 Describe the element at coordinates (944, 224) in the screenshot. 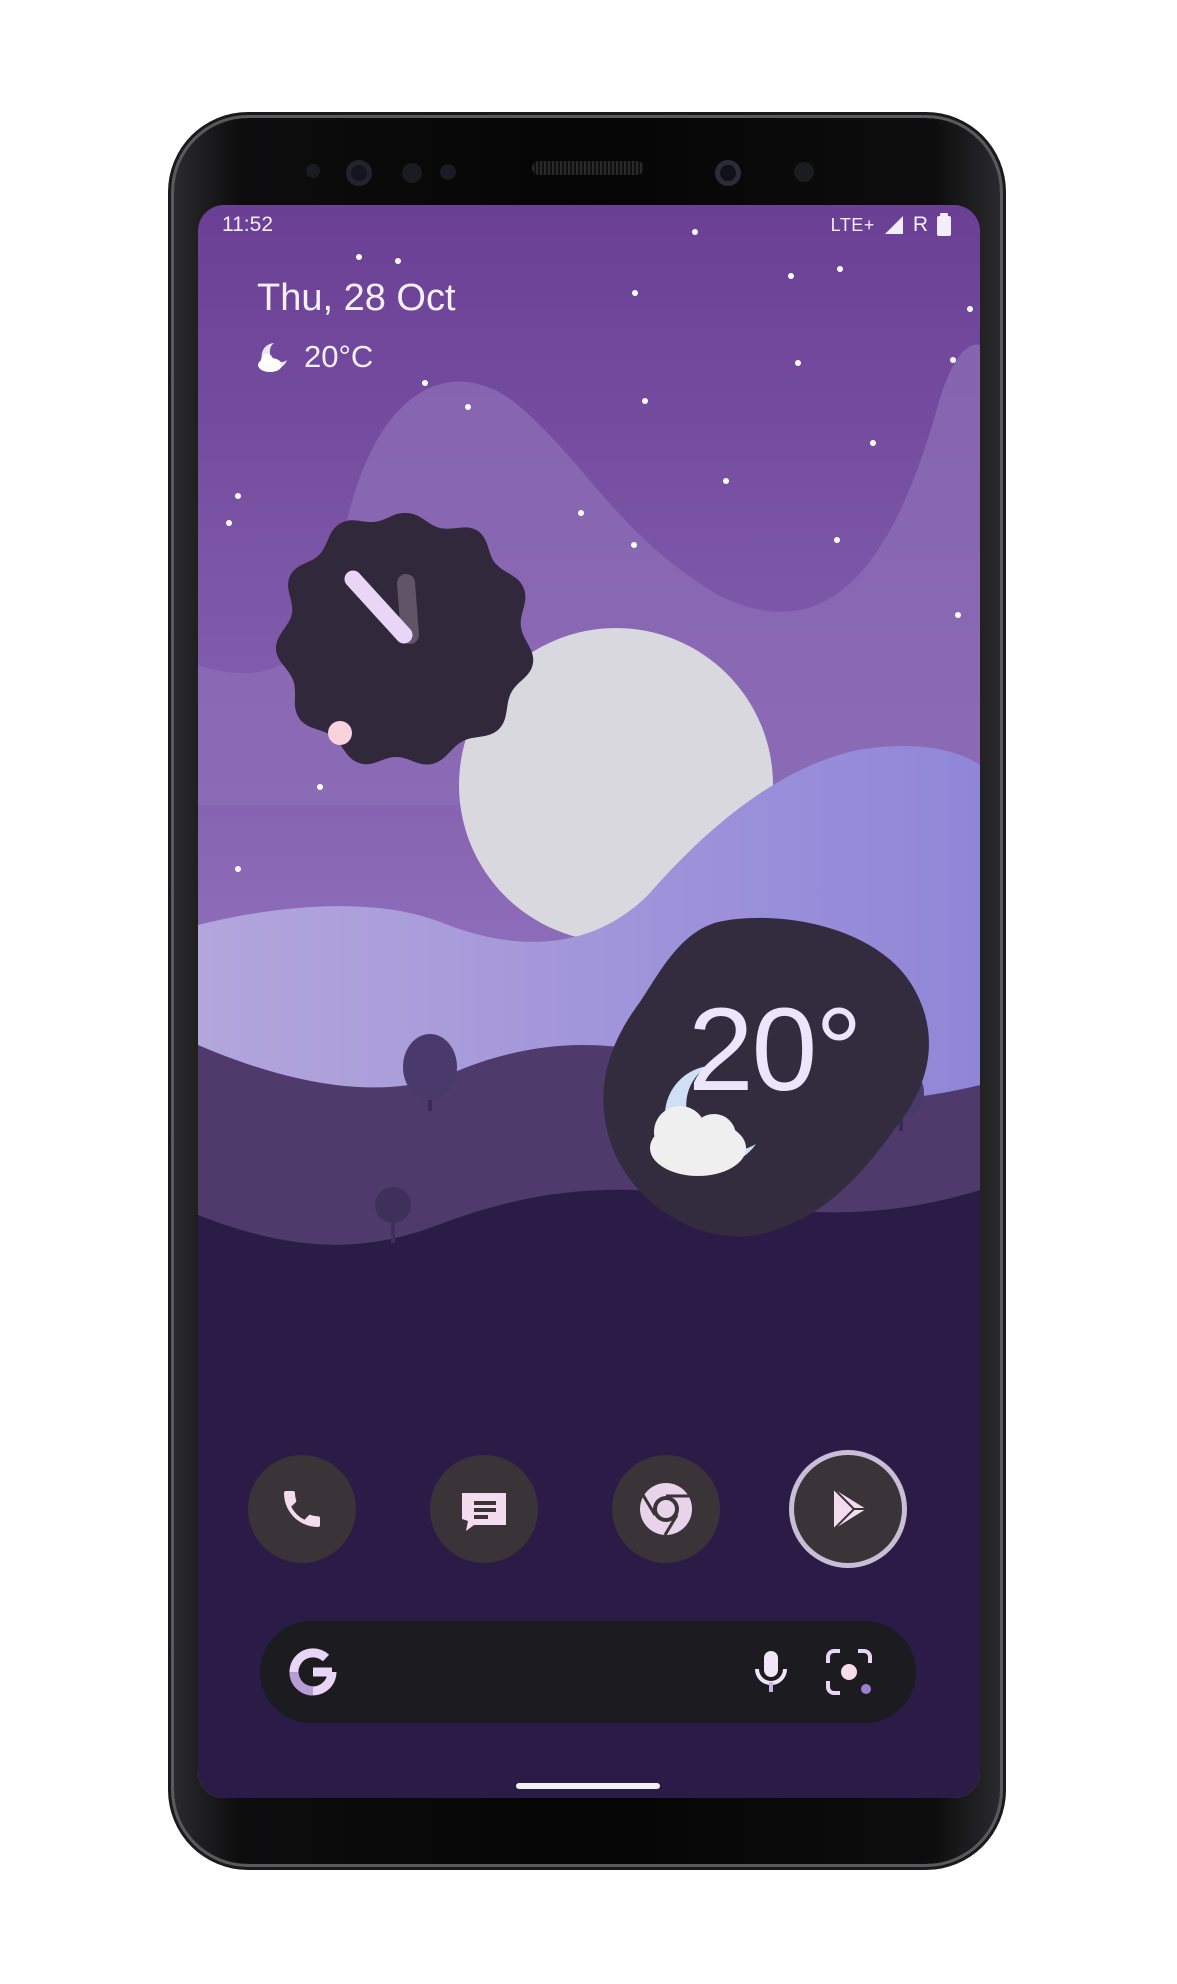

I see `battery-icon` at that location.